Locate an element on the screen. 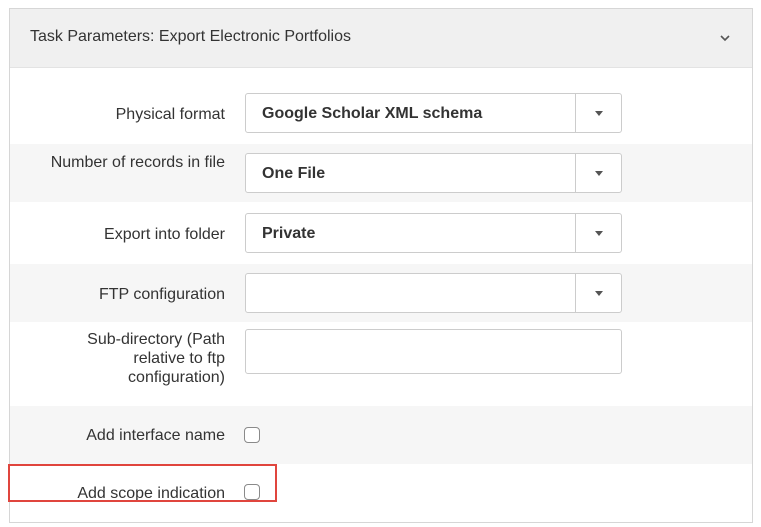 Image resolution: width=761 pixels, height=527 pixels. export-folder-label: Export into folder is located at coordinates (164, 234).